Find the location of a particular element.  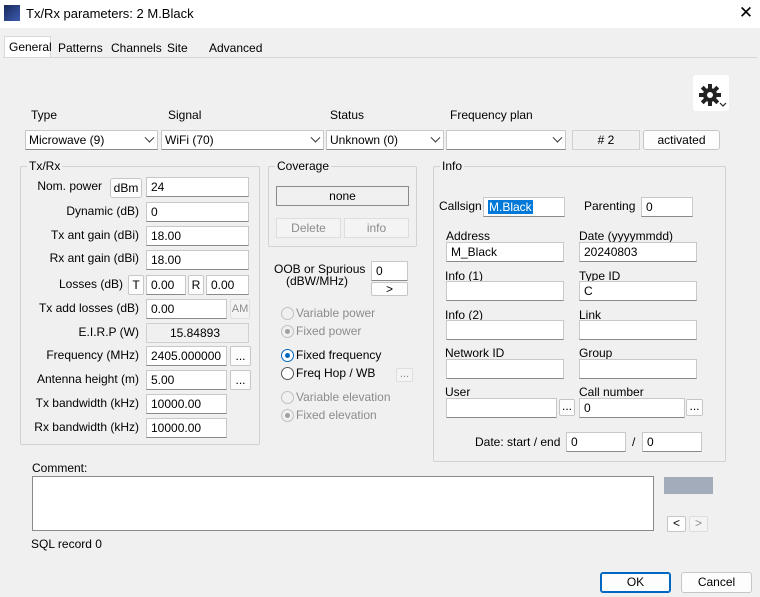

date-label: Date (yyyymmdd) is located at coordinates (626, 236).